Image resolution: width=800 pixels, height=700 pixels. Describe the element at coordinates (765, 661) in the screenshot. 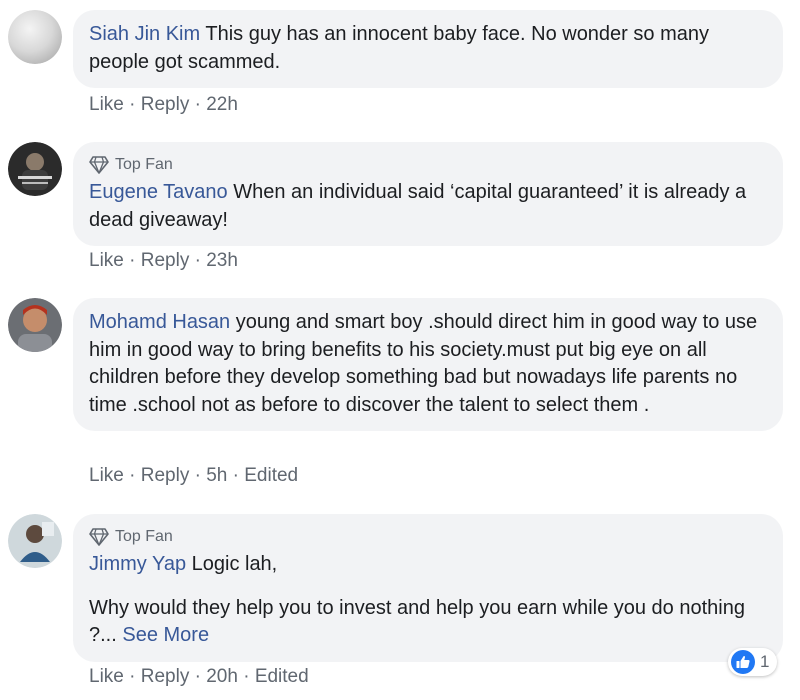

I see `reaction-count-number: 1` at that location.